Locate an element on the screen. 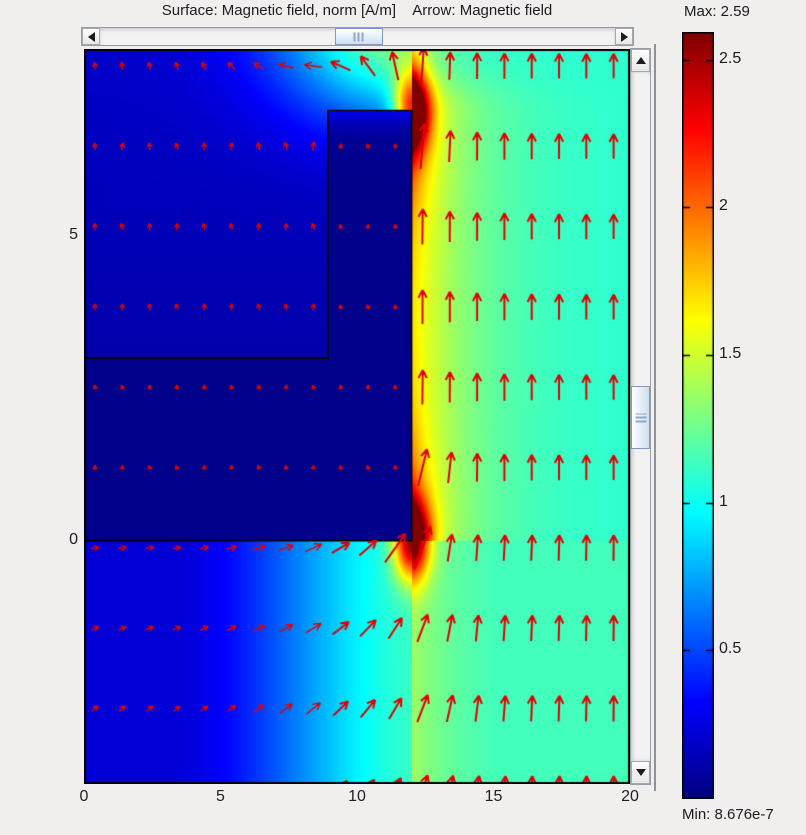 Image resolution: width=806 pixels, height=835 pixels. colorbar-tick-label: 0.5 is located at coordinates (730, 649).